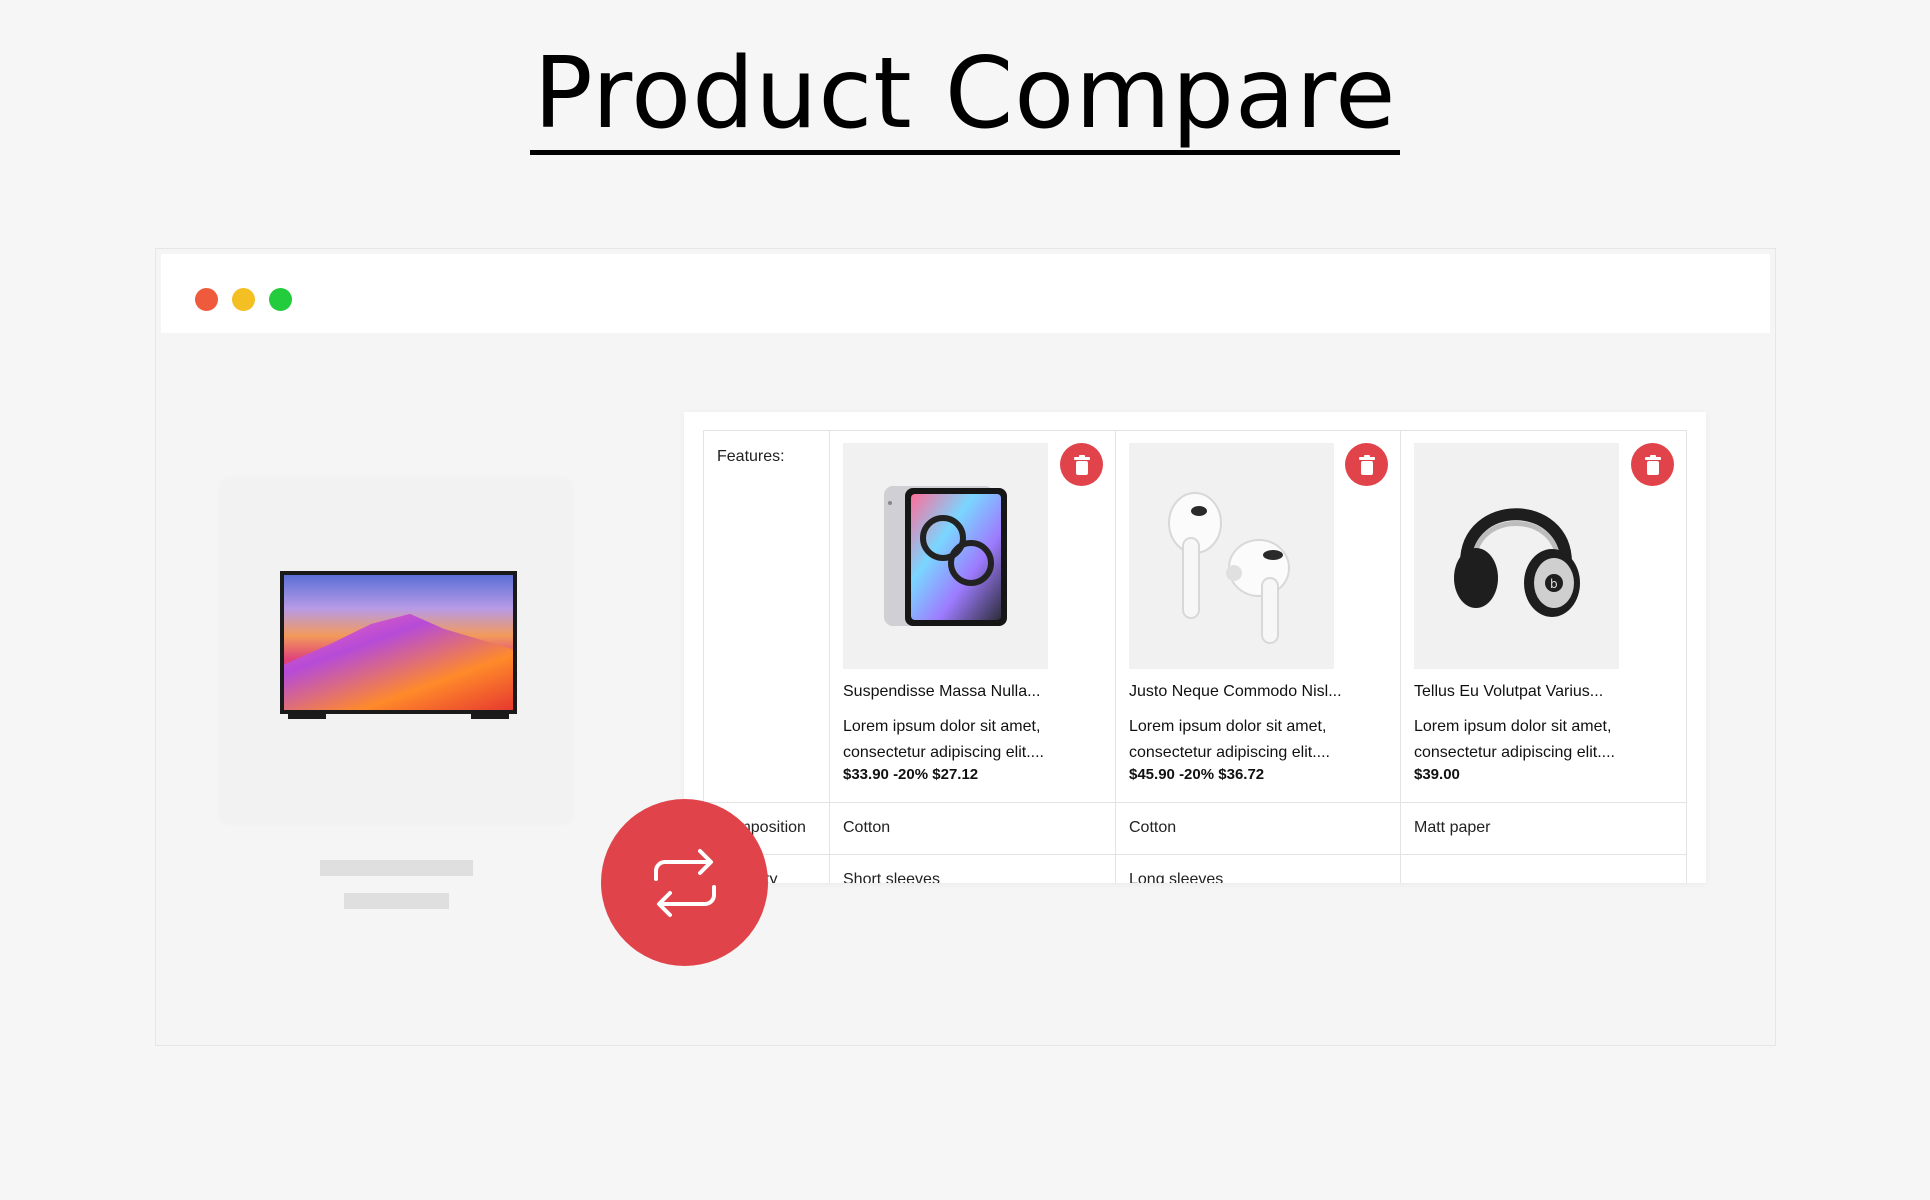 The height and width of the screenshot is (1200, 1930). Describe the element at coordinates (751, 456) in the screenshot. I see `features-label: Features:` at that location.